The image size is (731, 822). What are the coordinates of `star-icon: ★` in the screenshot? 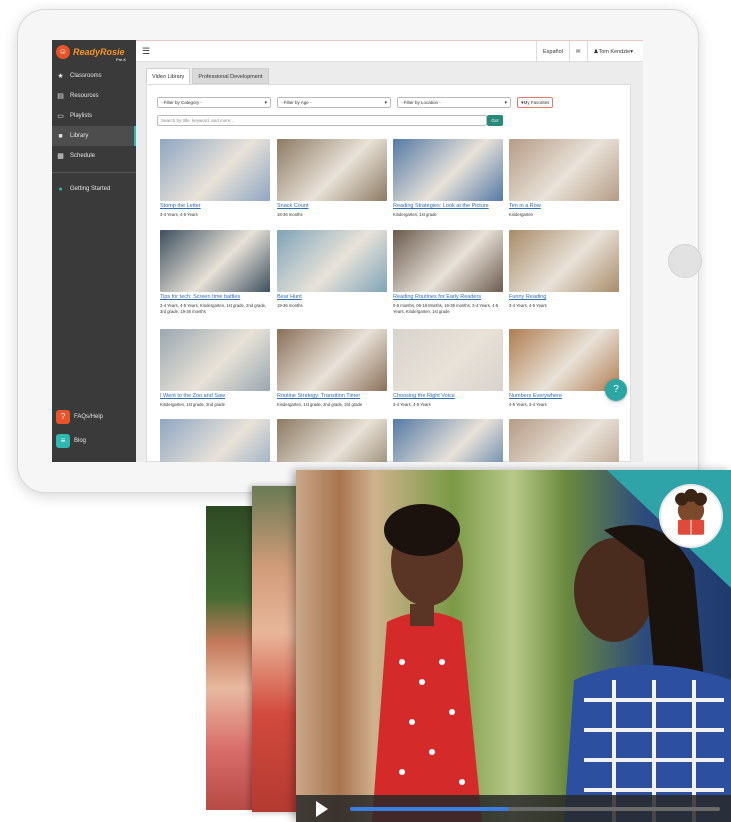 It's located at (60, 76).